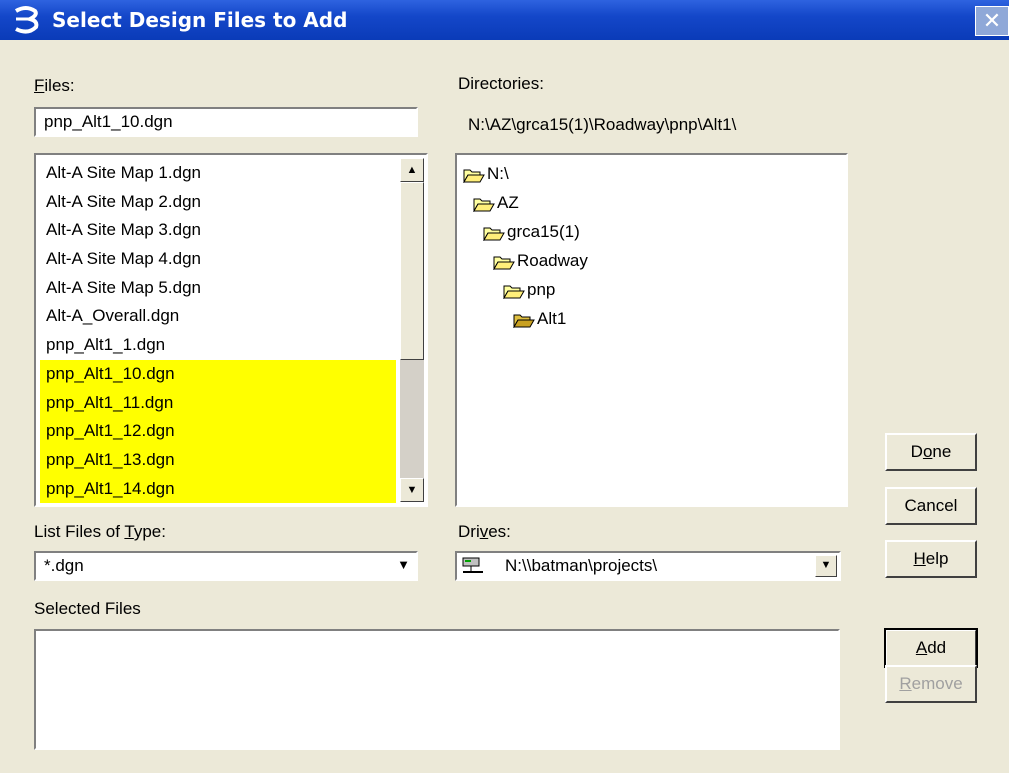 The height and width of the screenshot is (773, 1009). Describe the element at coordinates (540, 261) in the screenshot. I see `tree-item-roadway: Roadway` at that location.